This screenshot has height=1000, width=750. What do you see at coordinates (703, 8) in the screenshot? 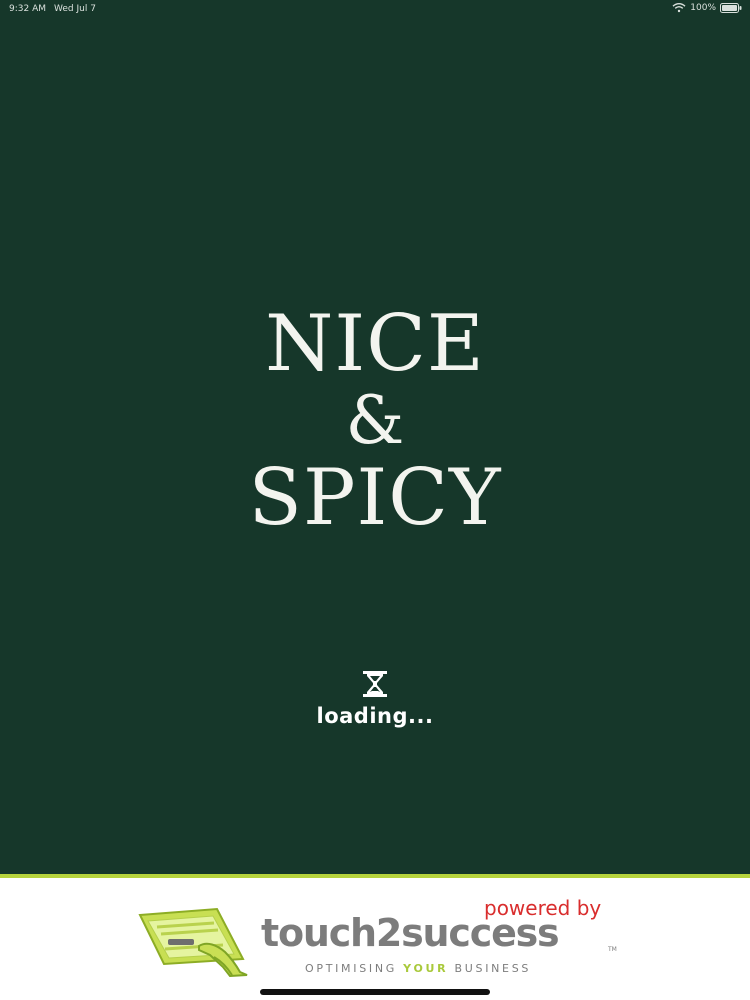
I see `battery-percent: 100%` at bounding box center [703, 8].